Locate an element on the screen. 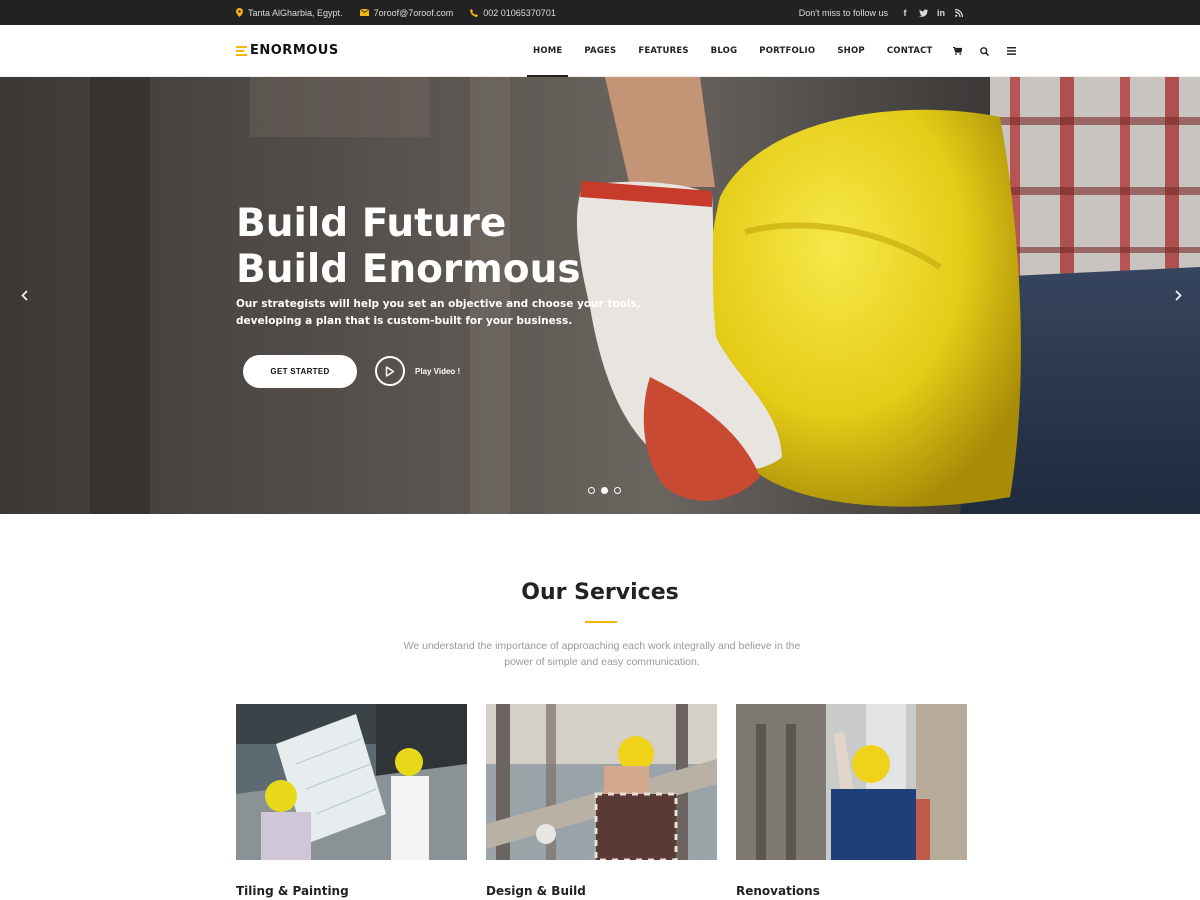 The width and height of the screenshot is (1200, 900). rss-icon is located at coordinates (959, 12).